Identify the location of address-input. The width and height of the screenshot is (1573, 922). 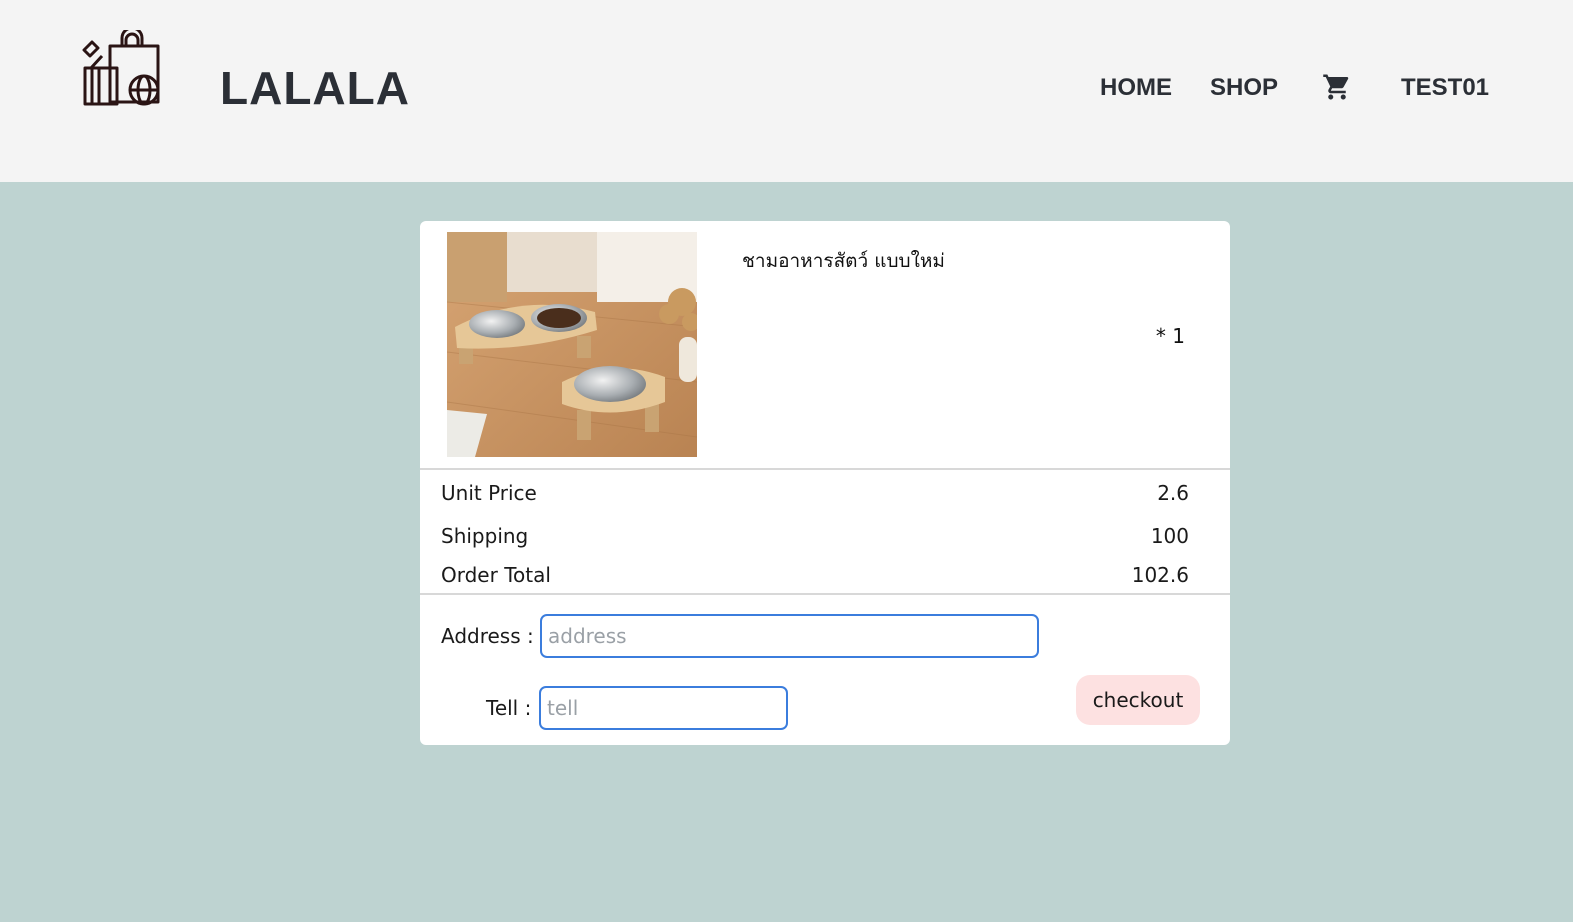
(789, 636).